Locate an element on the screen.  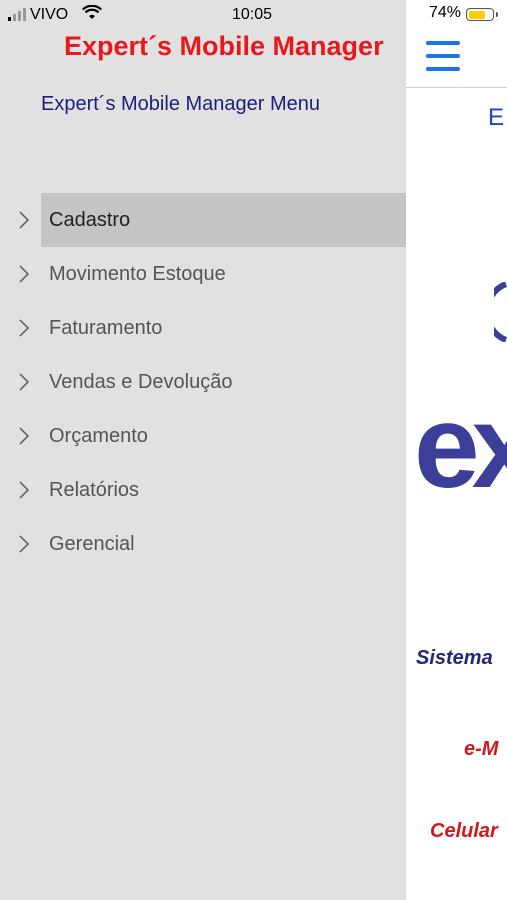
carrier-name: VIVO is located at coordinates (49, 14).